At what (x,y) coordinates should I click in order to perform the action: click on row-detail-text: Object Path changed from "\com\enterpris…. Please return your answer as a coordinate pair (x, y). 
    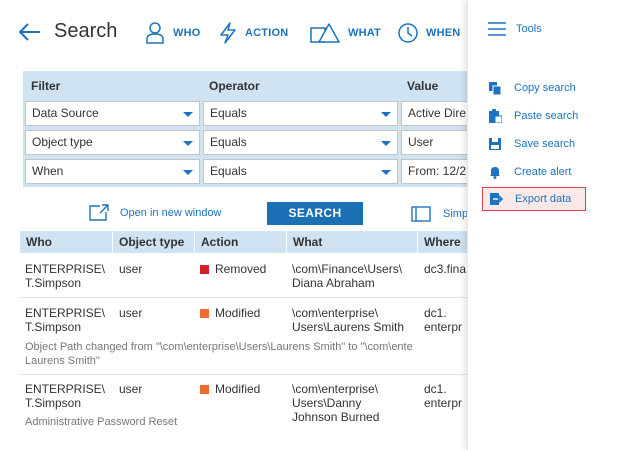
    Looking at the image, I should click on (219, 347).